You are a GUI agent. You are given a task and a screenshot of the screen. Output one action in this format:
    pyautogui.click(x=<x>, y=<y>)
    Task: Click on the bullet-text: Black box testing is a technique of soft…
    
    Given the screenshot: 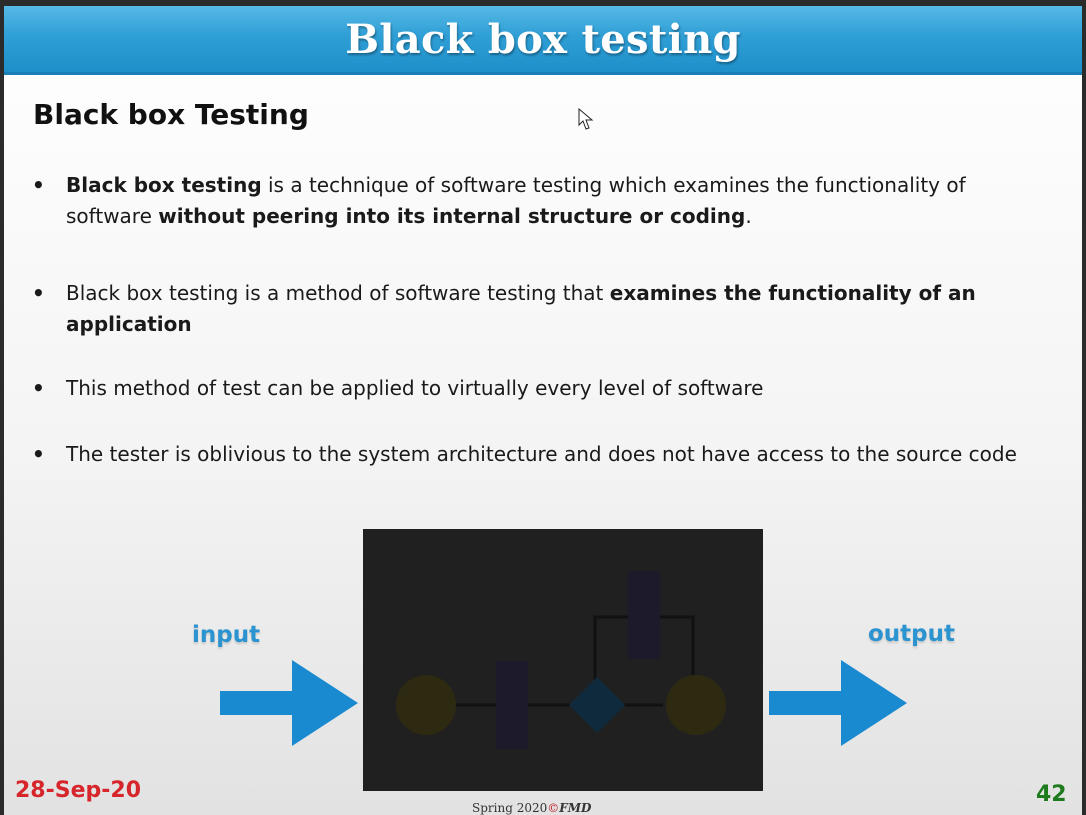 What is the action you would take?
    pyautogui.click(x=552, y=201)
    